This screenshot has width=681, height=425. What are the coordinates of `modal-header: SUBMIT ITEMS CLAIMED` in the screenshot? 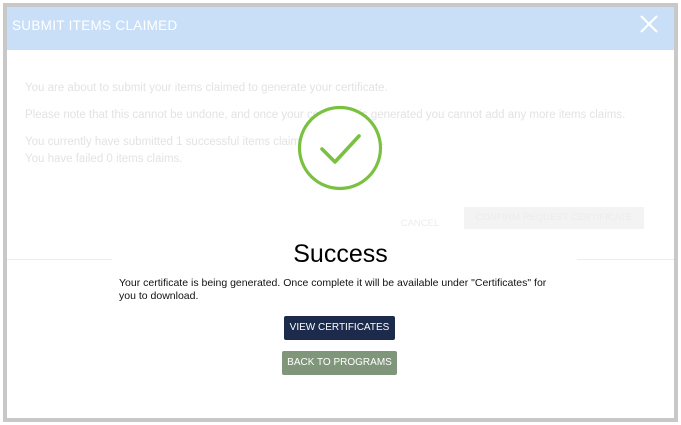 It's located at (340, 28).